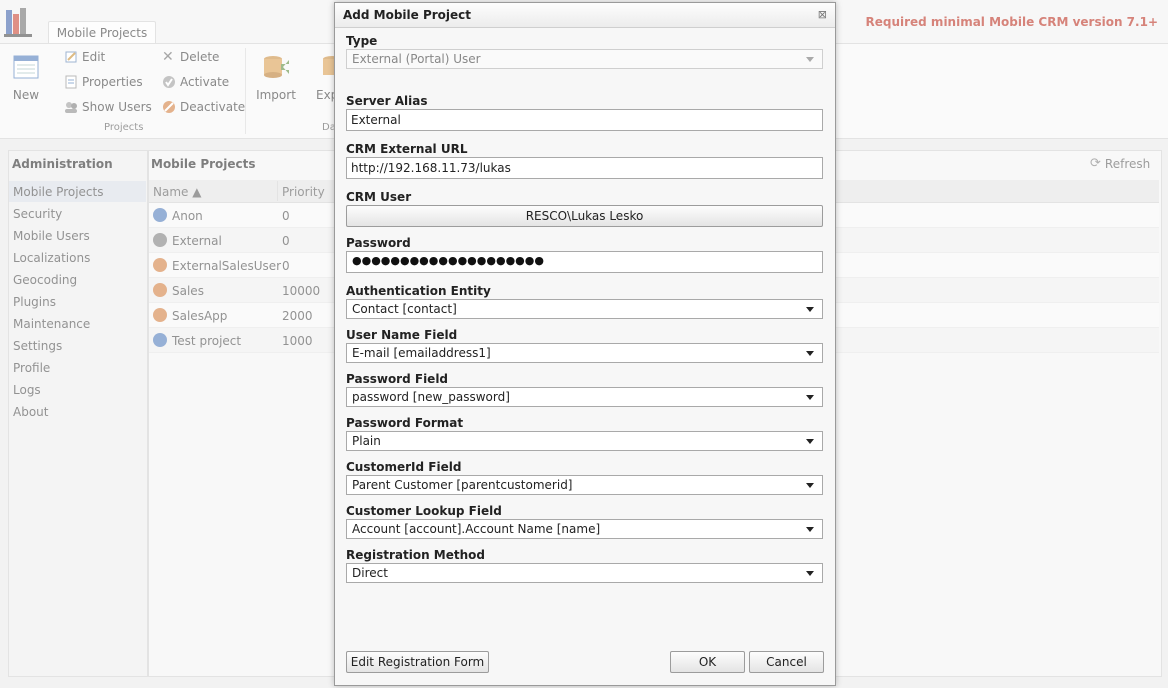 Image resolution: width=1168 pixels, height=688 pixels. Describe the element at coordinates (584, 353) in the screenshot. I see `user-name-field-select: E-mail [emailaddress1]` at that location.